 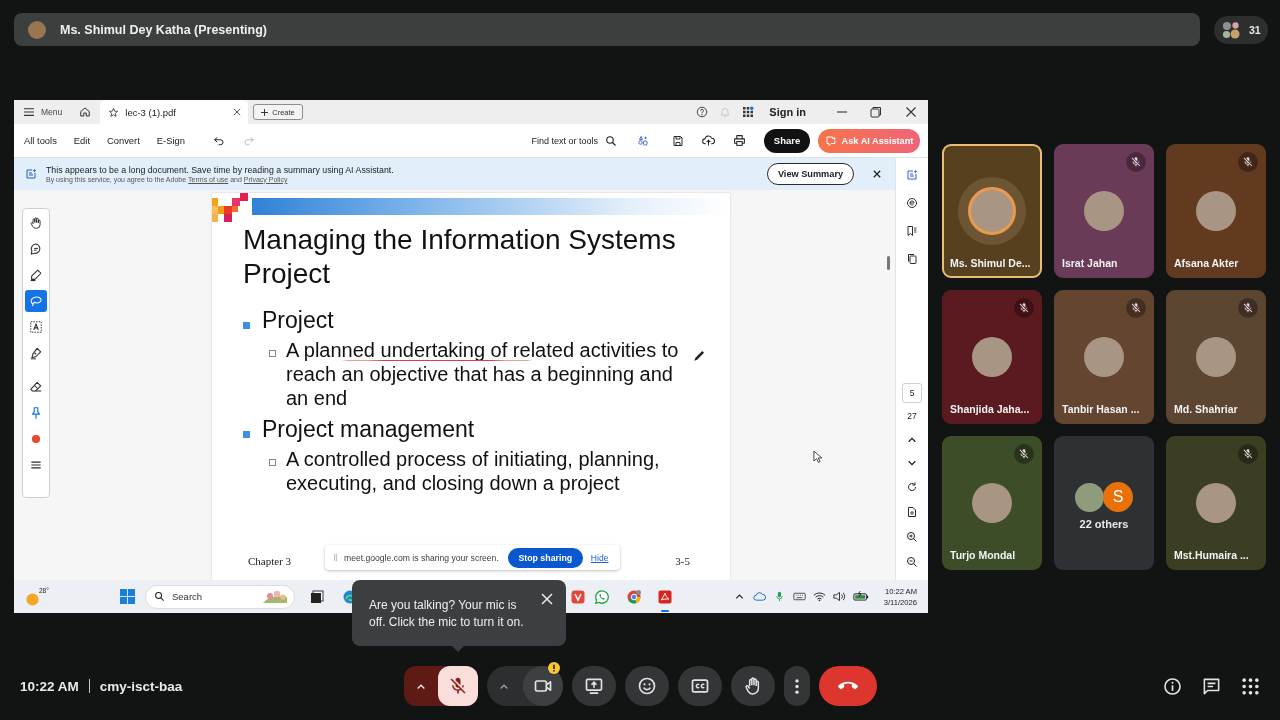 What do you see at coordinates (787, 112) in the screenshot?
I see `sign-in-button: Sign in` at bounding box center [787, 112].